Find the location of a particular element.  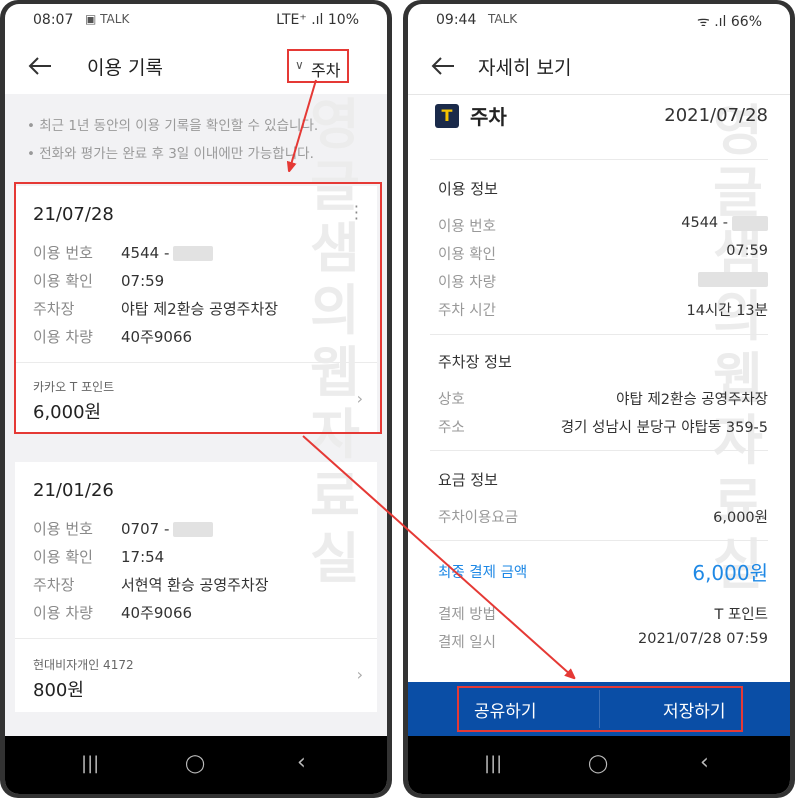

row-value: 07:59 is located at coordinates (747, 251).